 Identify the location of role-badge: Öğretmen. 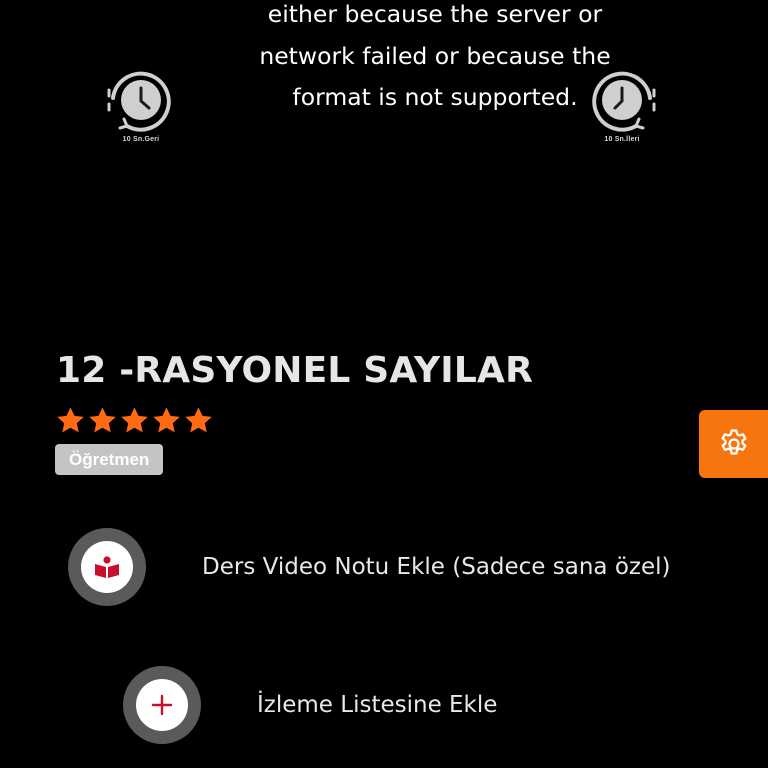
(109, 459).